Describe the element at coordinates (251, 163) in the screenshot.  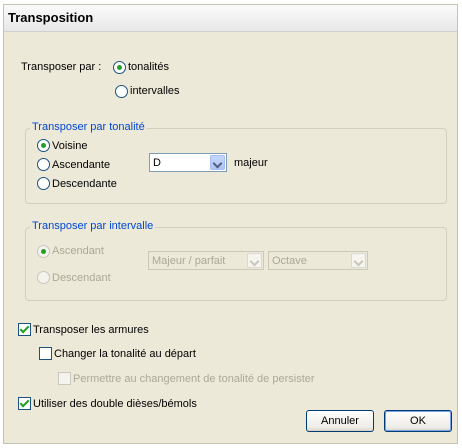
I see `key-mode-label: majeur` at that location.